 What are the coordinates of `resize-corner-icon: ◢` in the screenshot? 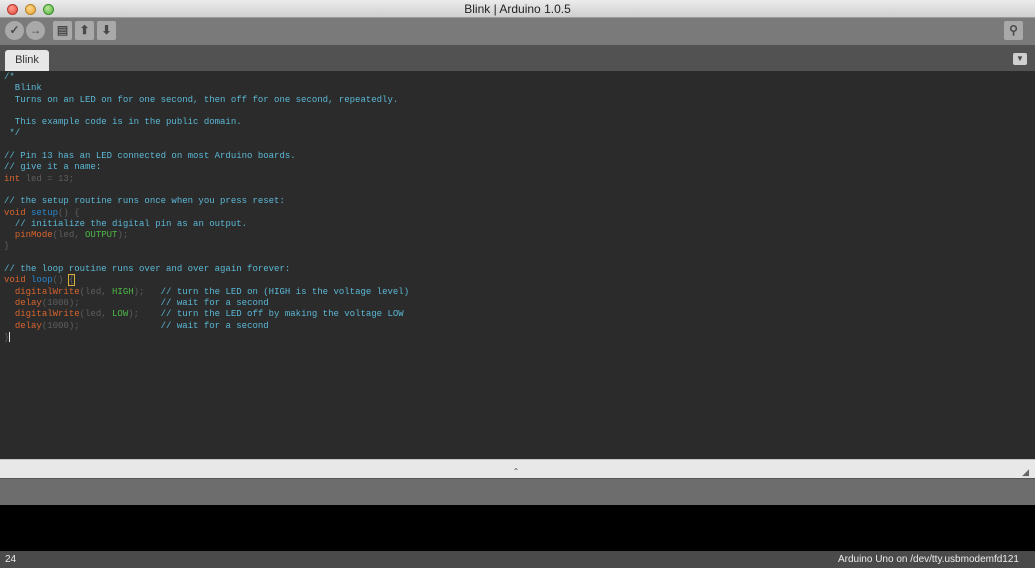 It's located at (1025, 472).